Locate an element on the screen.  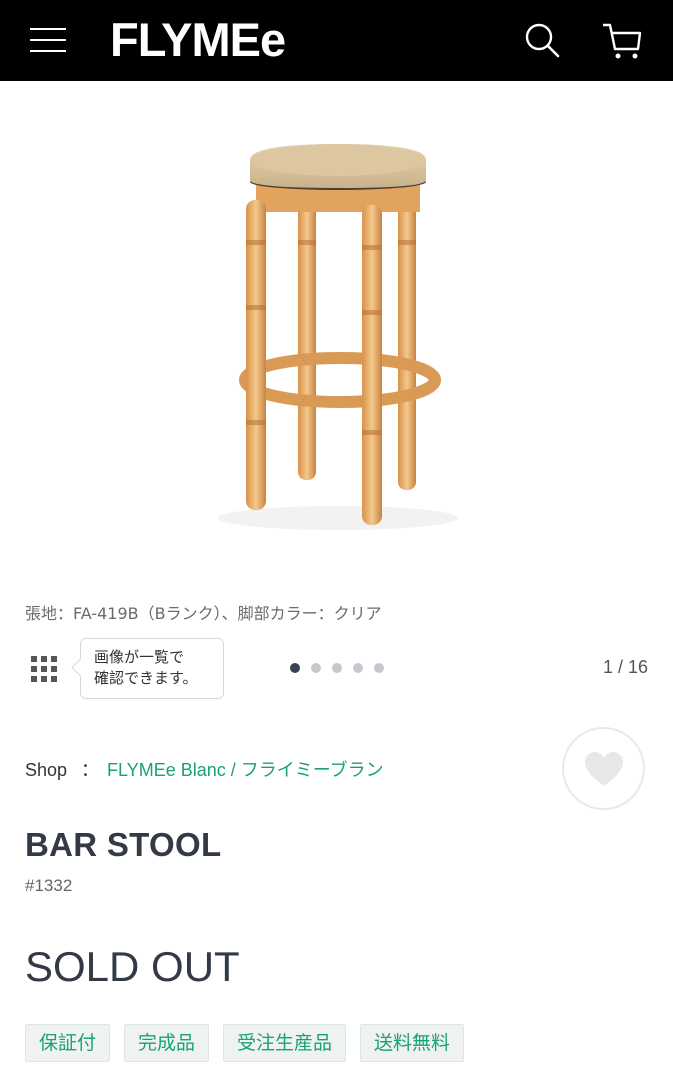
favorite-button is located at coordinates (603, 768).